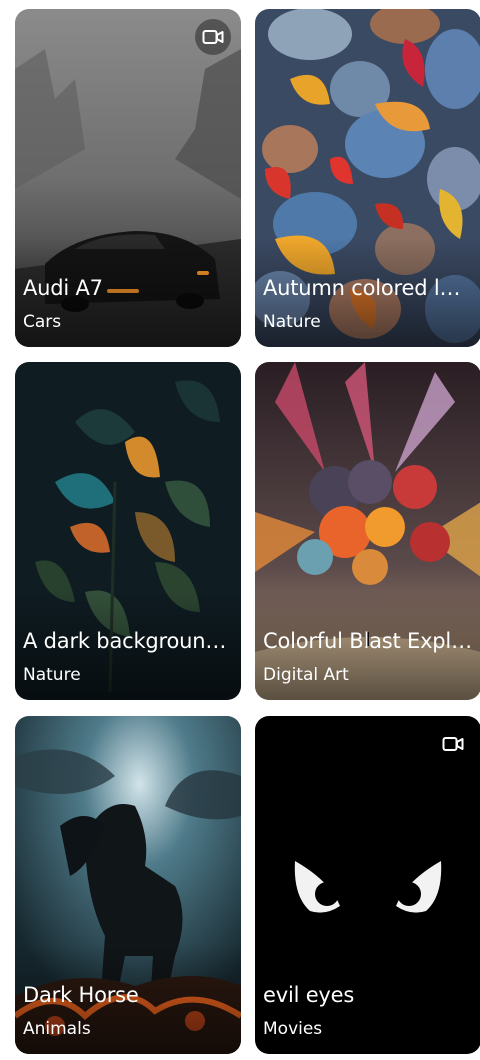 Image resolution: width=480 pixels, height=1060 pixels. What do you see at coordinates (368, 288) in the screenshot?
I see `wallpaper-title: Autumn colored leaves on stones` at bounding box center [368, 288].